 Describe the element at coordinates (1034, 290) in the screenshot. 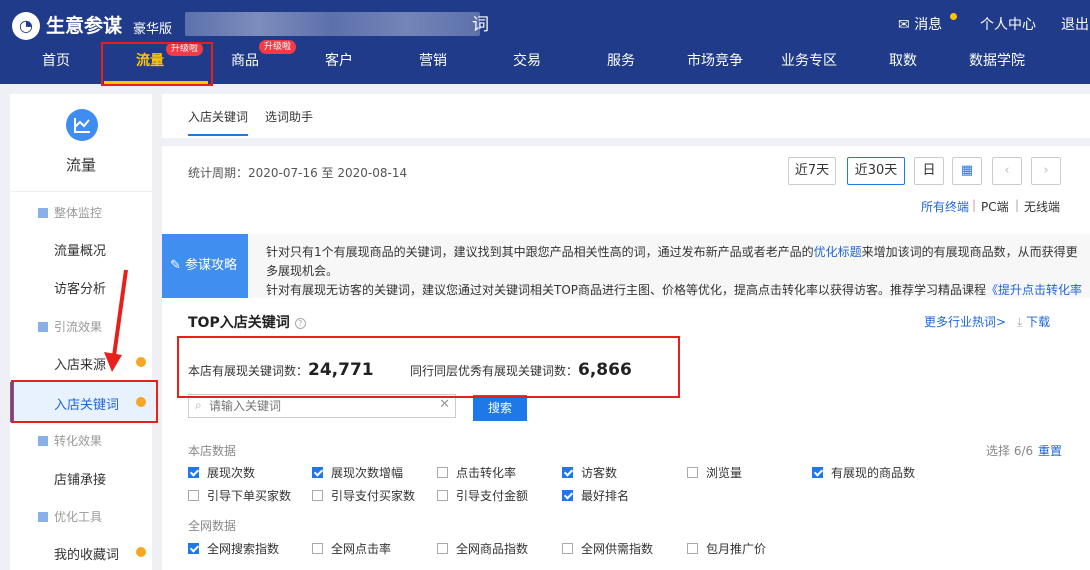

I see `tip-link-course: 《提升点击转化率` at that location.